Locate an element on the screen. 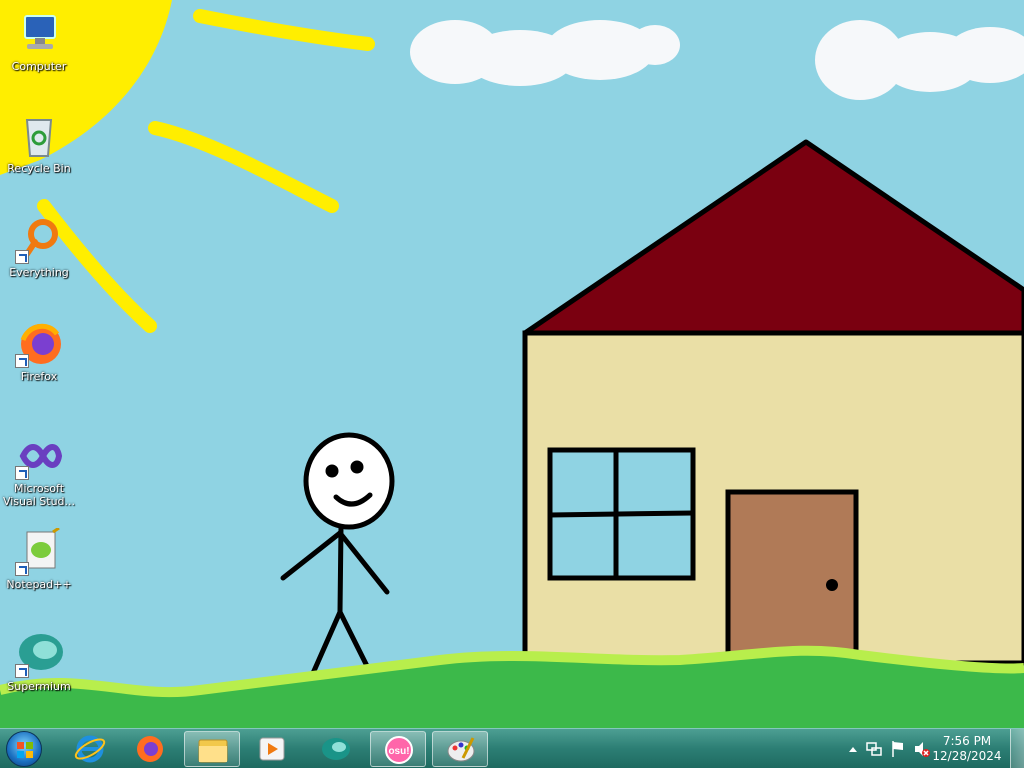  desktop-icon-label: Computer is located at coordinates (39, 66).